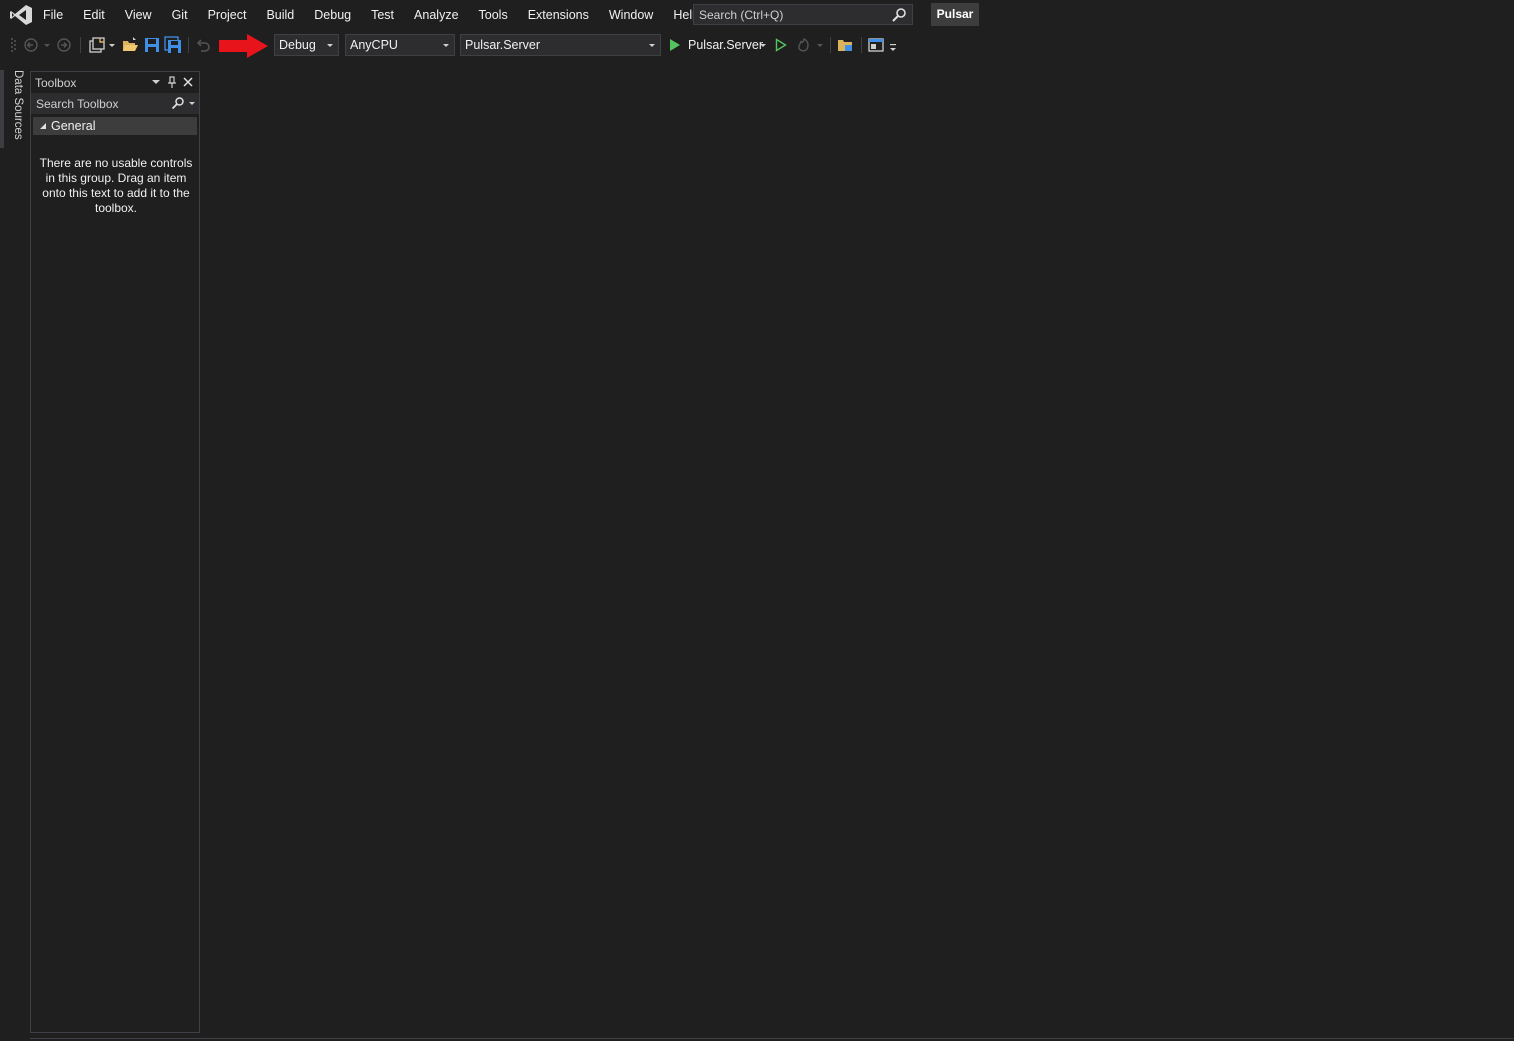  What do you see at coordinates (130, 45) in the screenshot?
I see `open-folder-icon` at bounding box center [130, 45].